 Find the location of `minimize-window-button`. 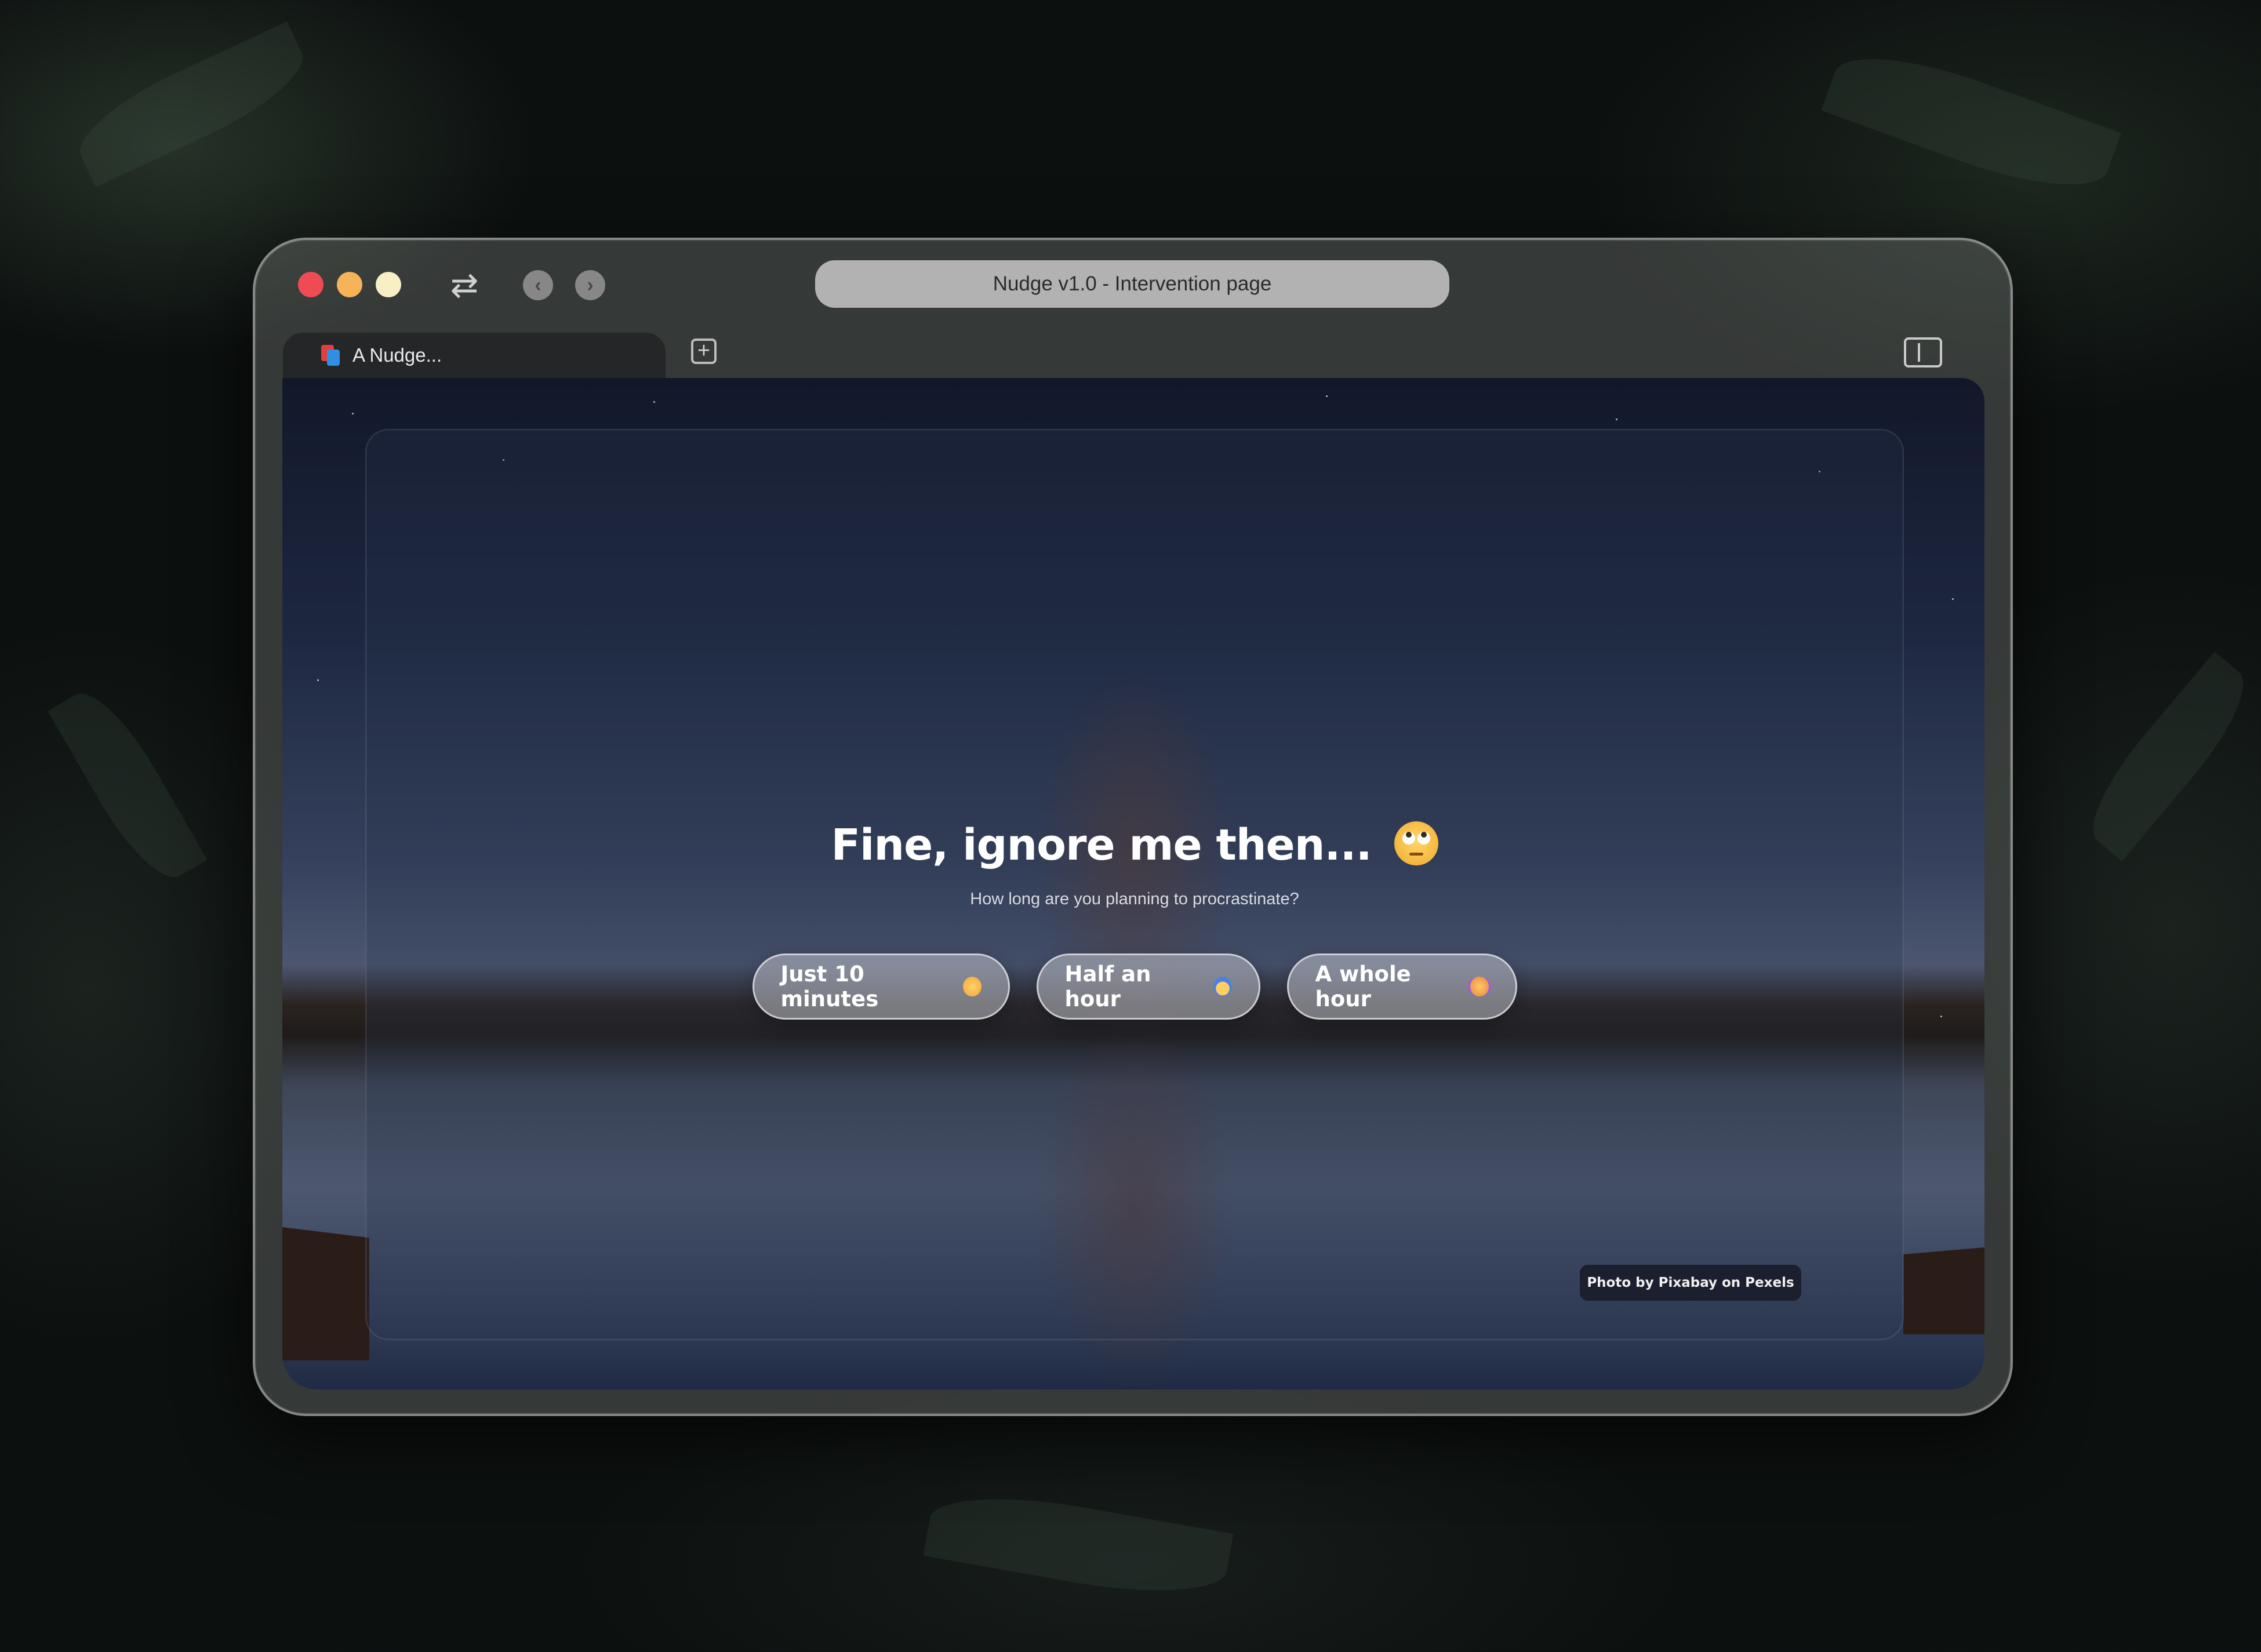

minimize-window-button is located at coordinates (349, 284).